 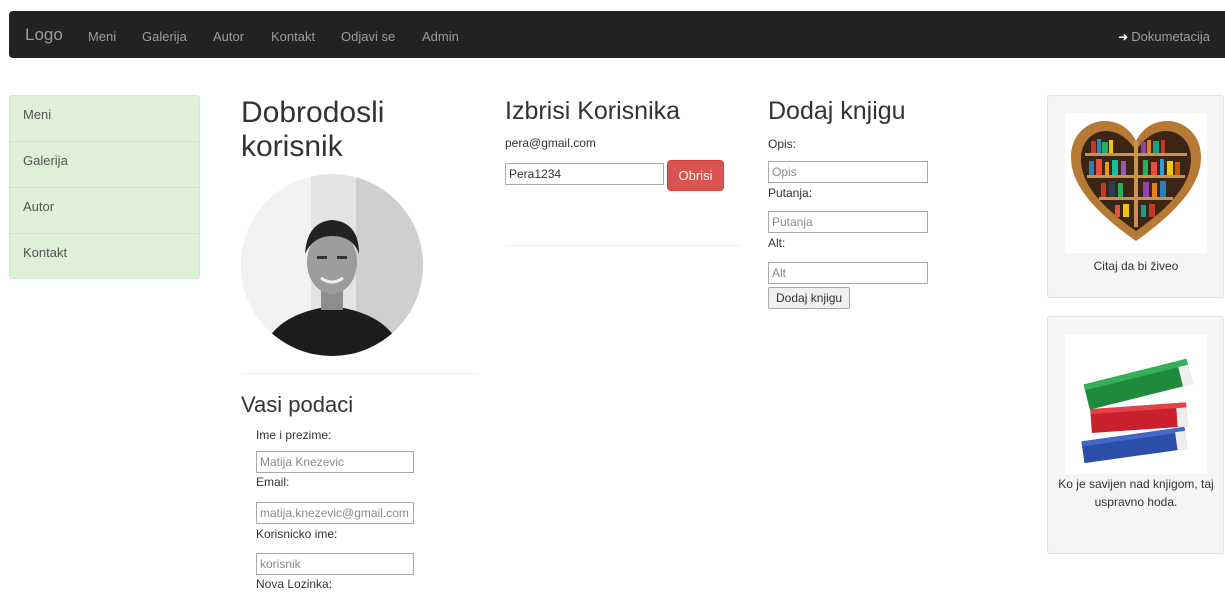 I want to click on quote-card: Citaj da bi živeo, so click(x=1135, y=196).